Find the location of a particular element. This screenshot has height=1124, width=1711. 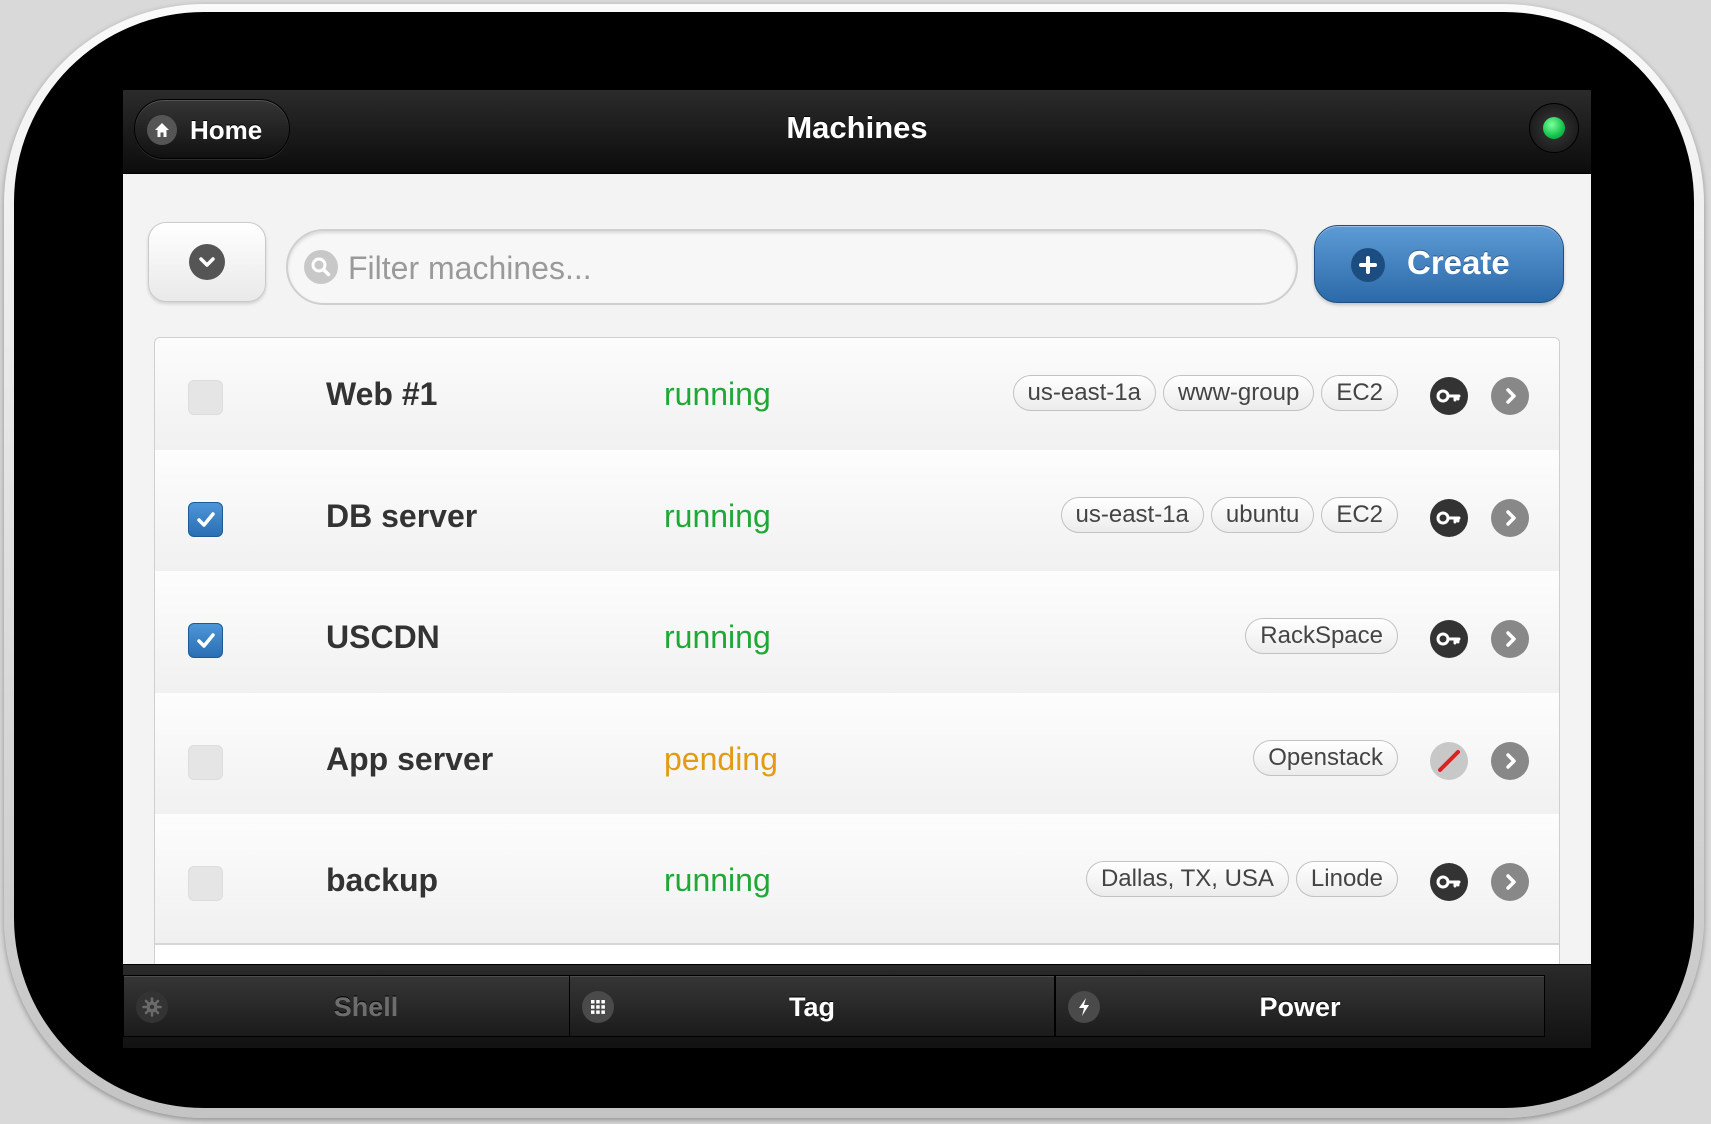

tag-list: Openstack is located at coordinates (1325, 758).